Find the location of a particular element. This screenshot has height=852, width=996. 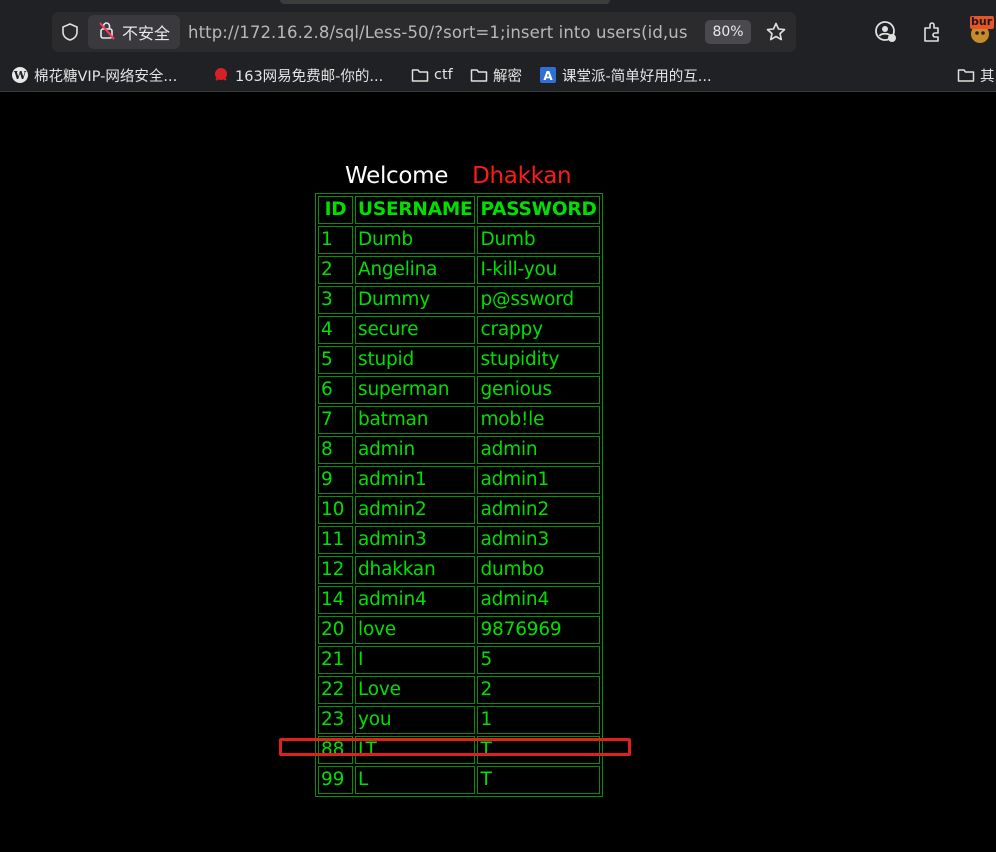

cell-id: 3 is located at coordinates (335, 300).